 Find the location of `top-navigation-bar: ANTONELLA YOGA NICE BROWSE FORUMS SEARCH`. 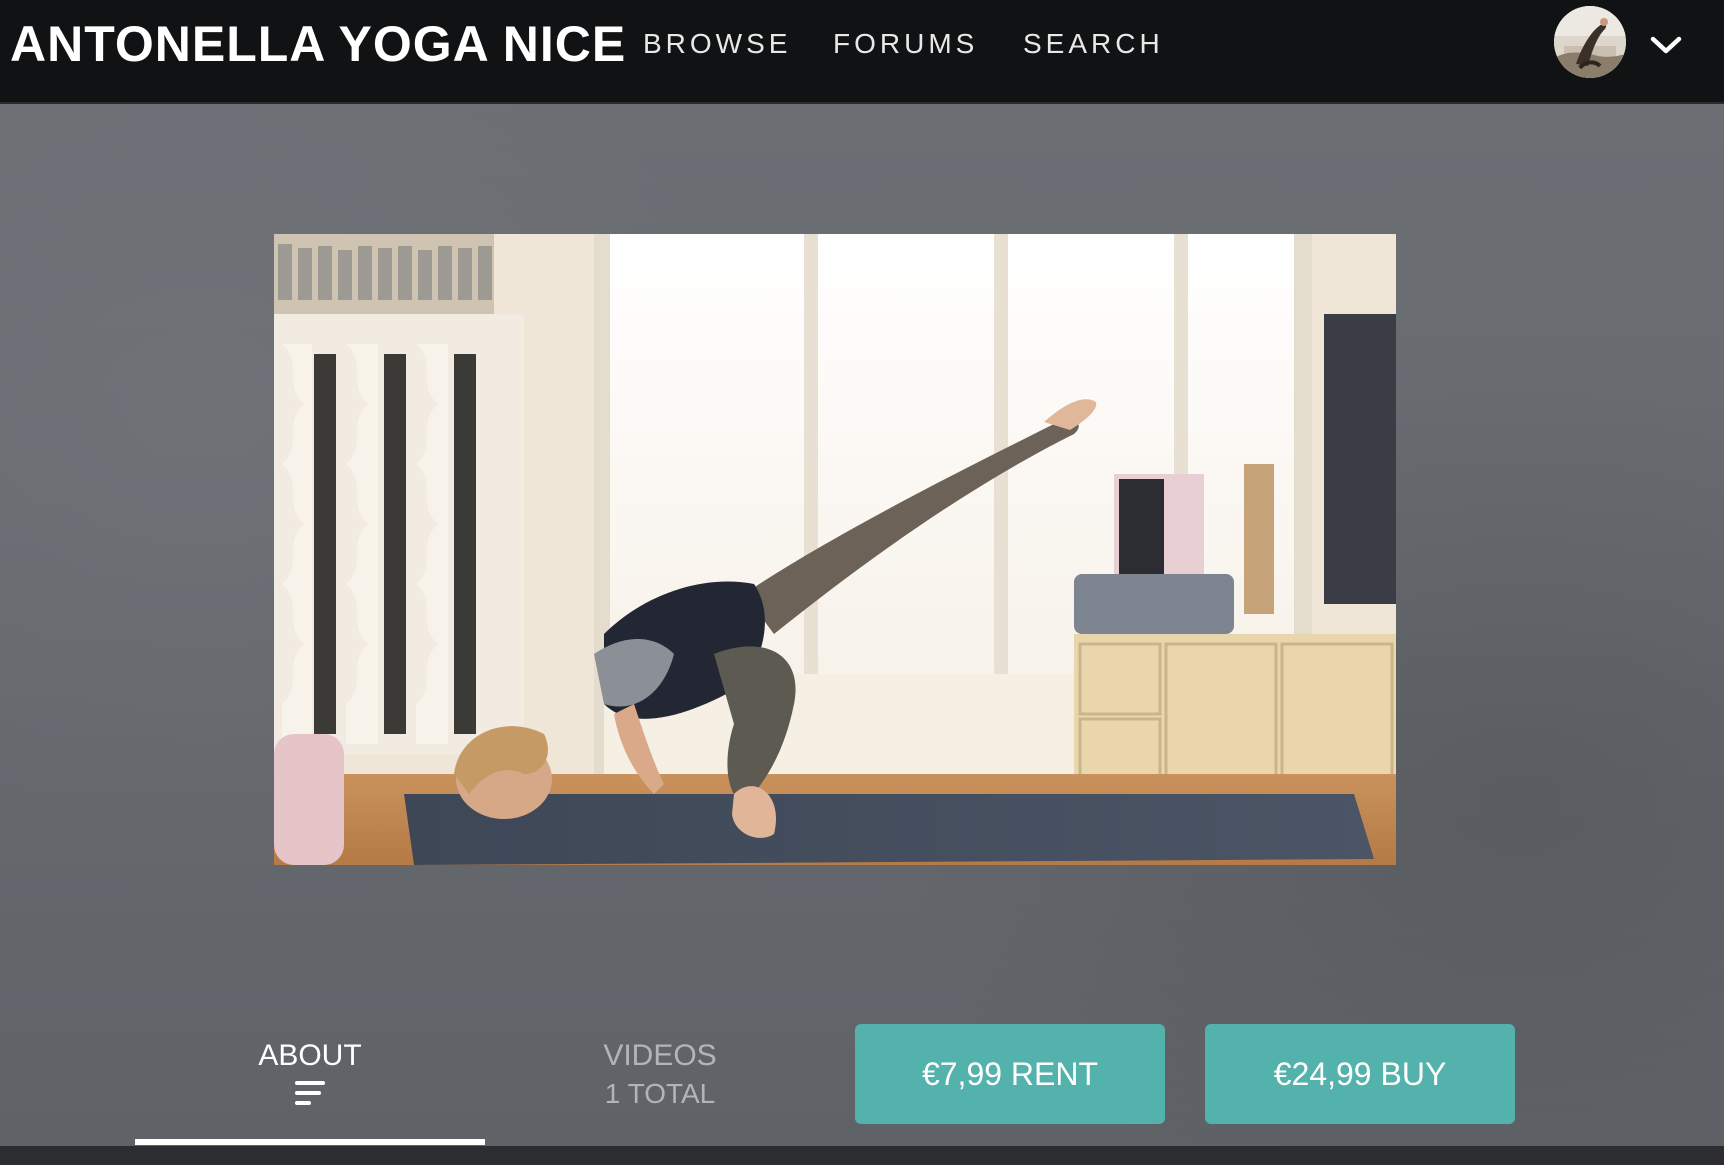

top-navigation-bar: ANTONELLA YOGA NICE BROWSE FORUMS SEARCH is located at coordinates (862, 52).